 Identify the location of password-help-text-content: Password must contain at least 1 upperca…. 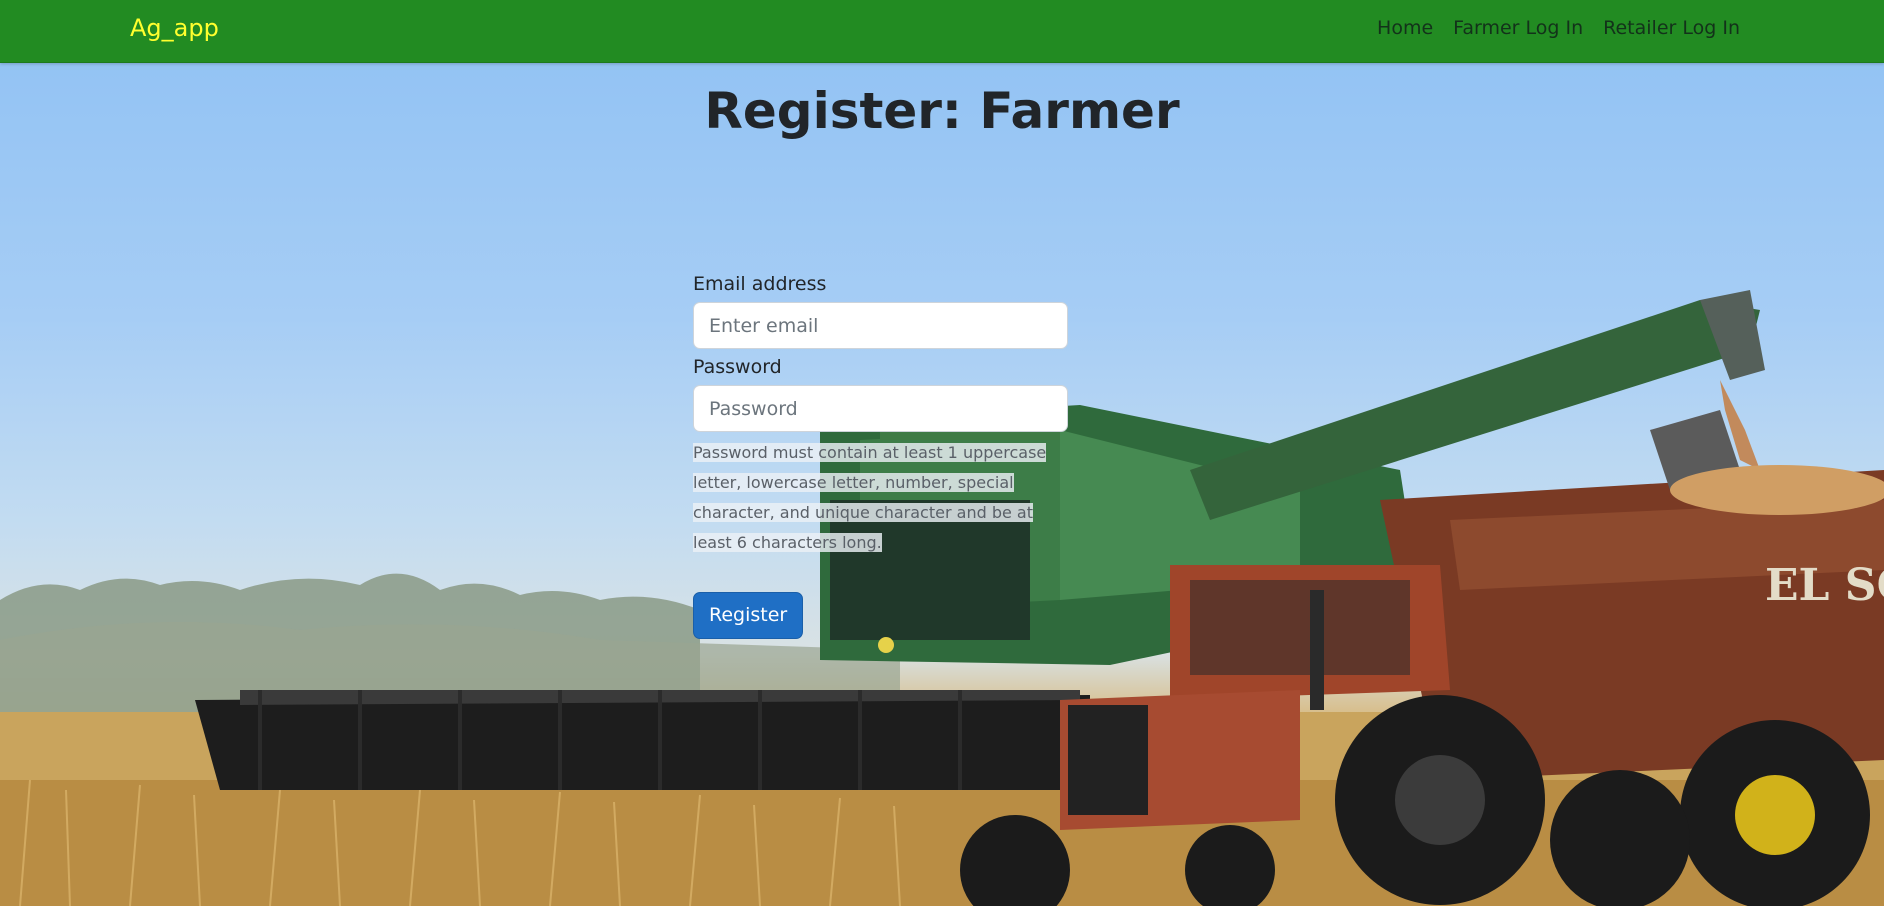
(870, 497).